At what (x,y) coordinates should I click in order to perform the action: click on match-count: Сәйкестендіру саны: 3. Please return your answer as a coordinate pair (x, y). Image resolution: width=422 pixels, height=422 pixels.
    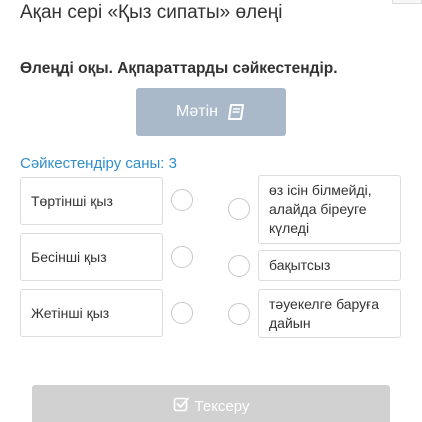
    Looking at the image, I should click on (98, 163).